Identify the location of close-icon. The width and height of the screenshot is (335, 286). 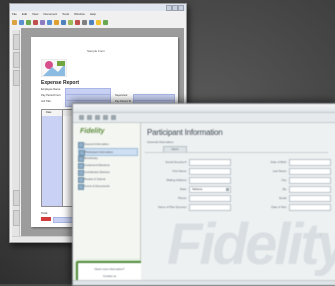
(181, 8).